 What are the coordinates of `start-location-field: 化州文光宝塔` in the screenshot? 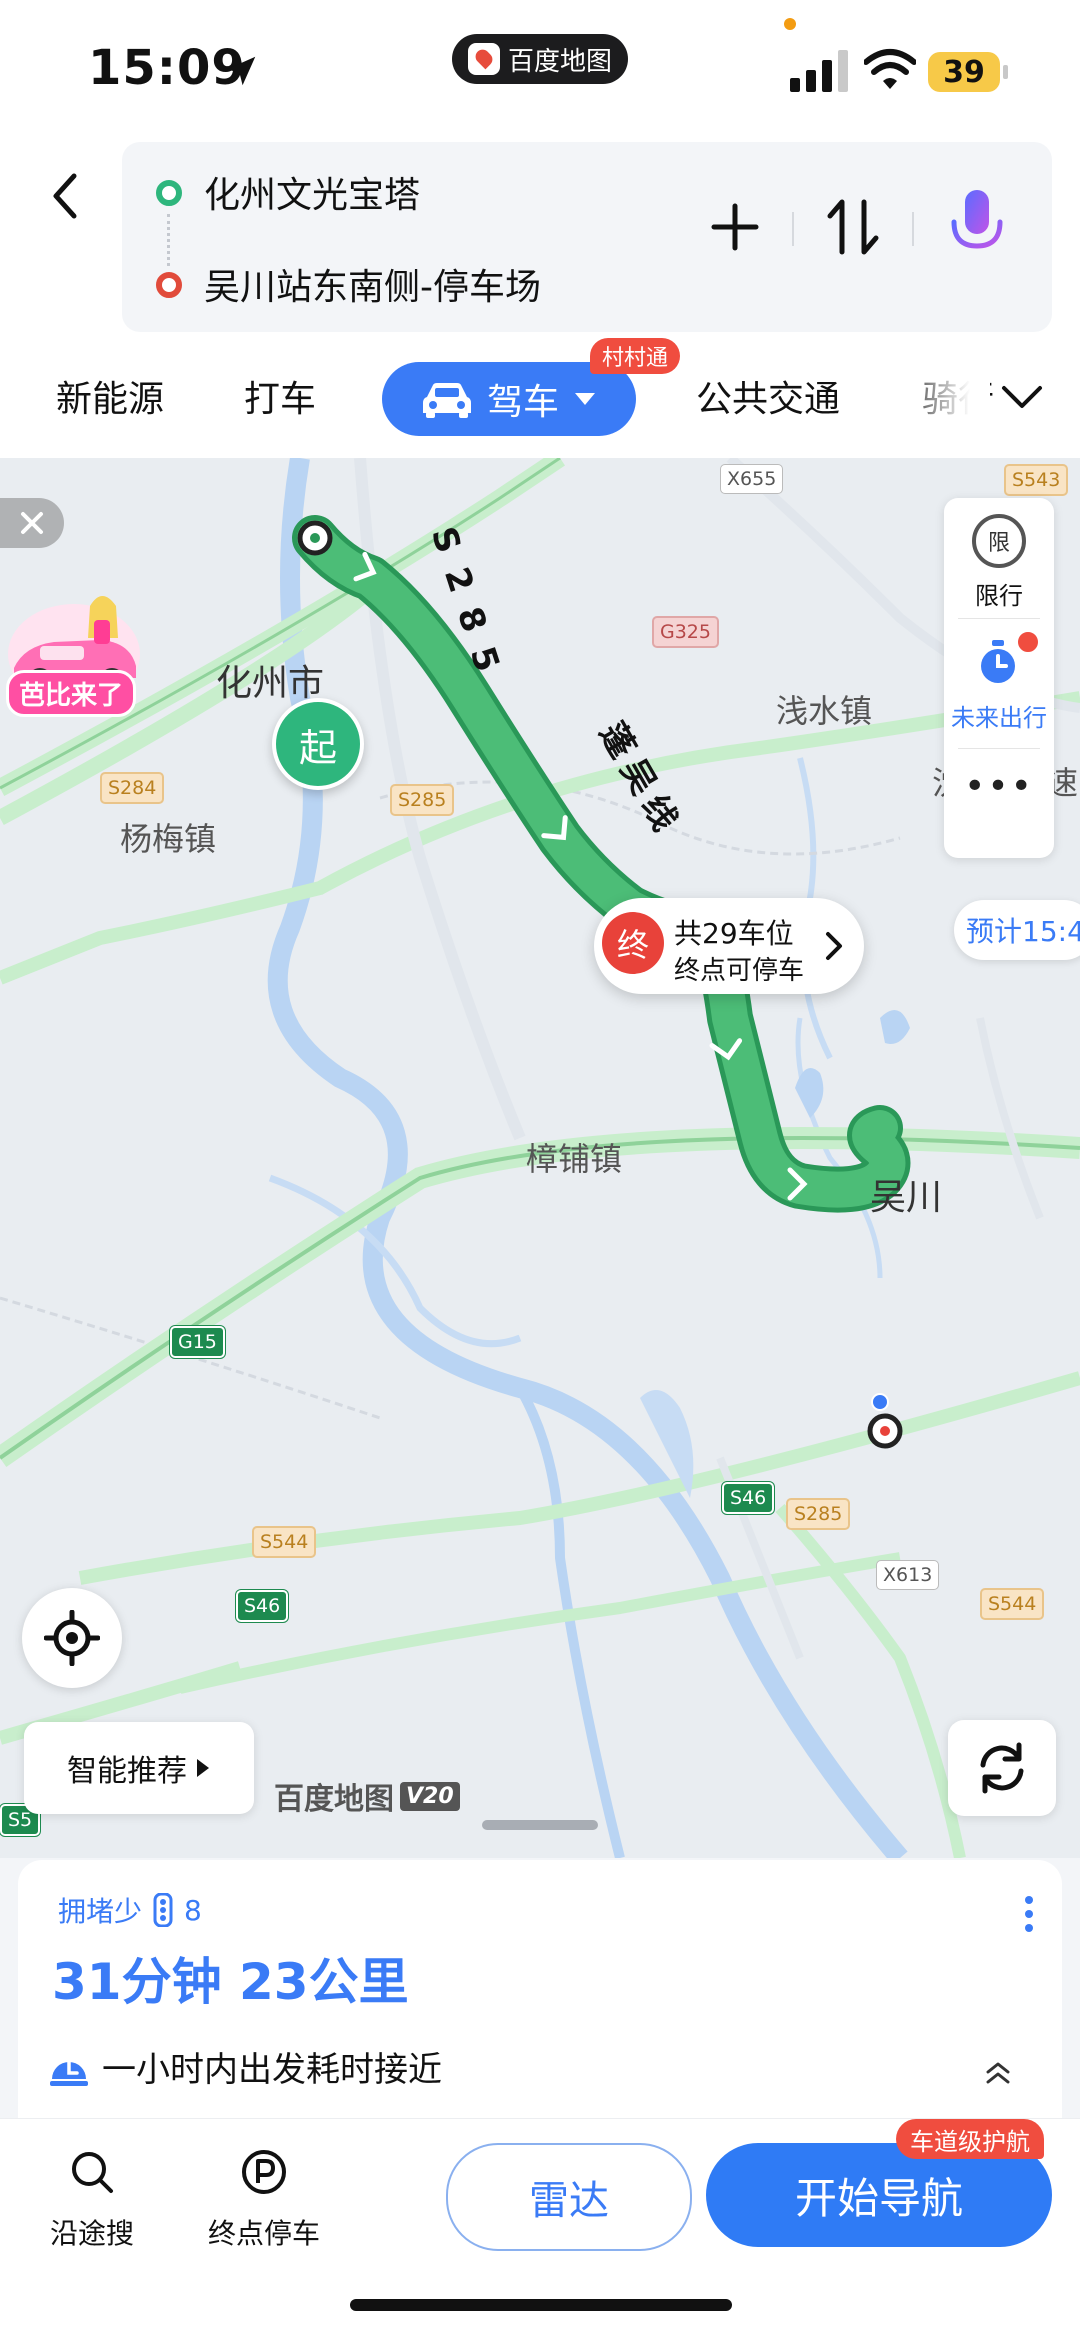 It's located at (312, 192).